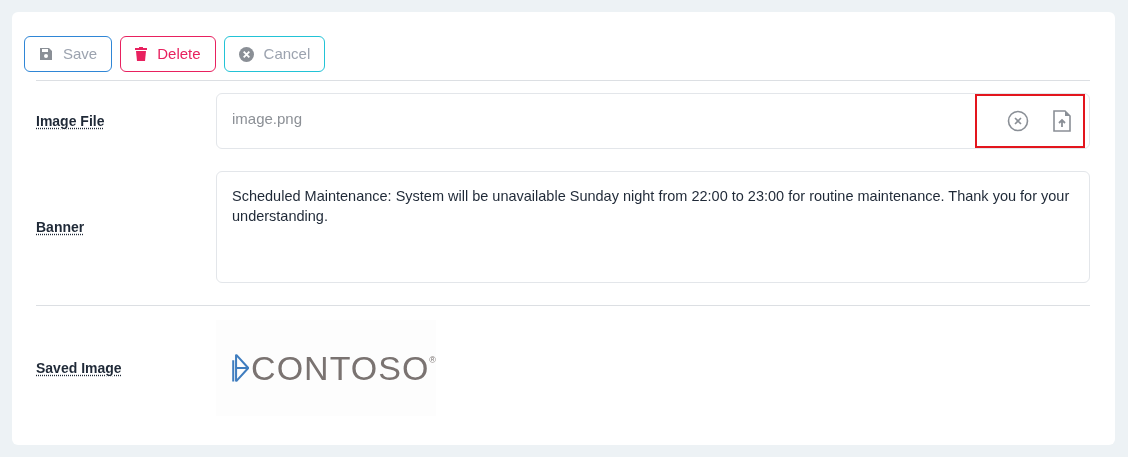  Describe the element at coordinates (1018, 121) in the screenshot. I see `clear-icon` at that location.